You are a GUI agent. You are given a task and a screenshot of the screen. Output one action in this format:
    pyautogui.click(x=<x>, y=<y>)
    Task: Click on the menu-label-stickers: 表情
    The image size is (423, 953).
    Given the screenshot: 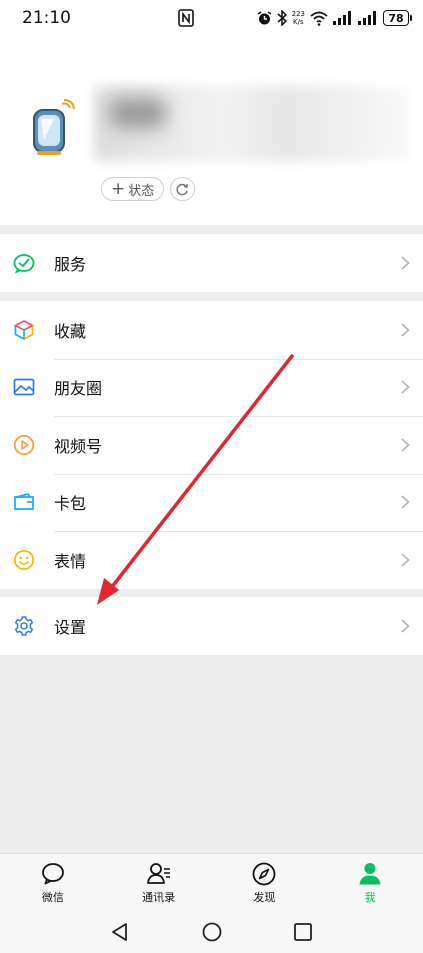 What is the action you would take?
    pyautogui.click(x=70, y=561)
    